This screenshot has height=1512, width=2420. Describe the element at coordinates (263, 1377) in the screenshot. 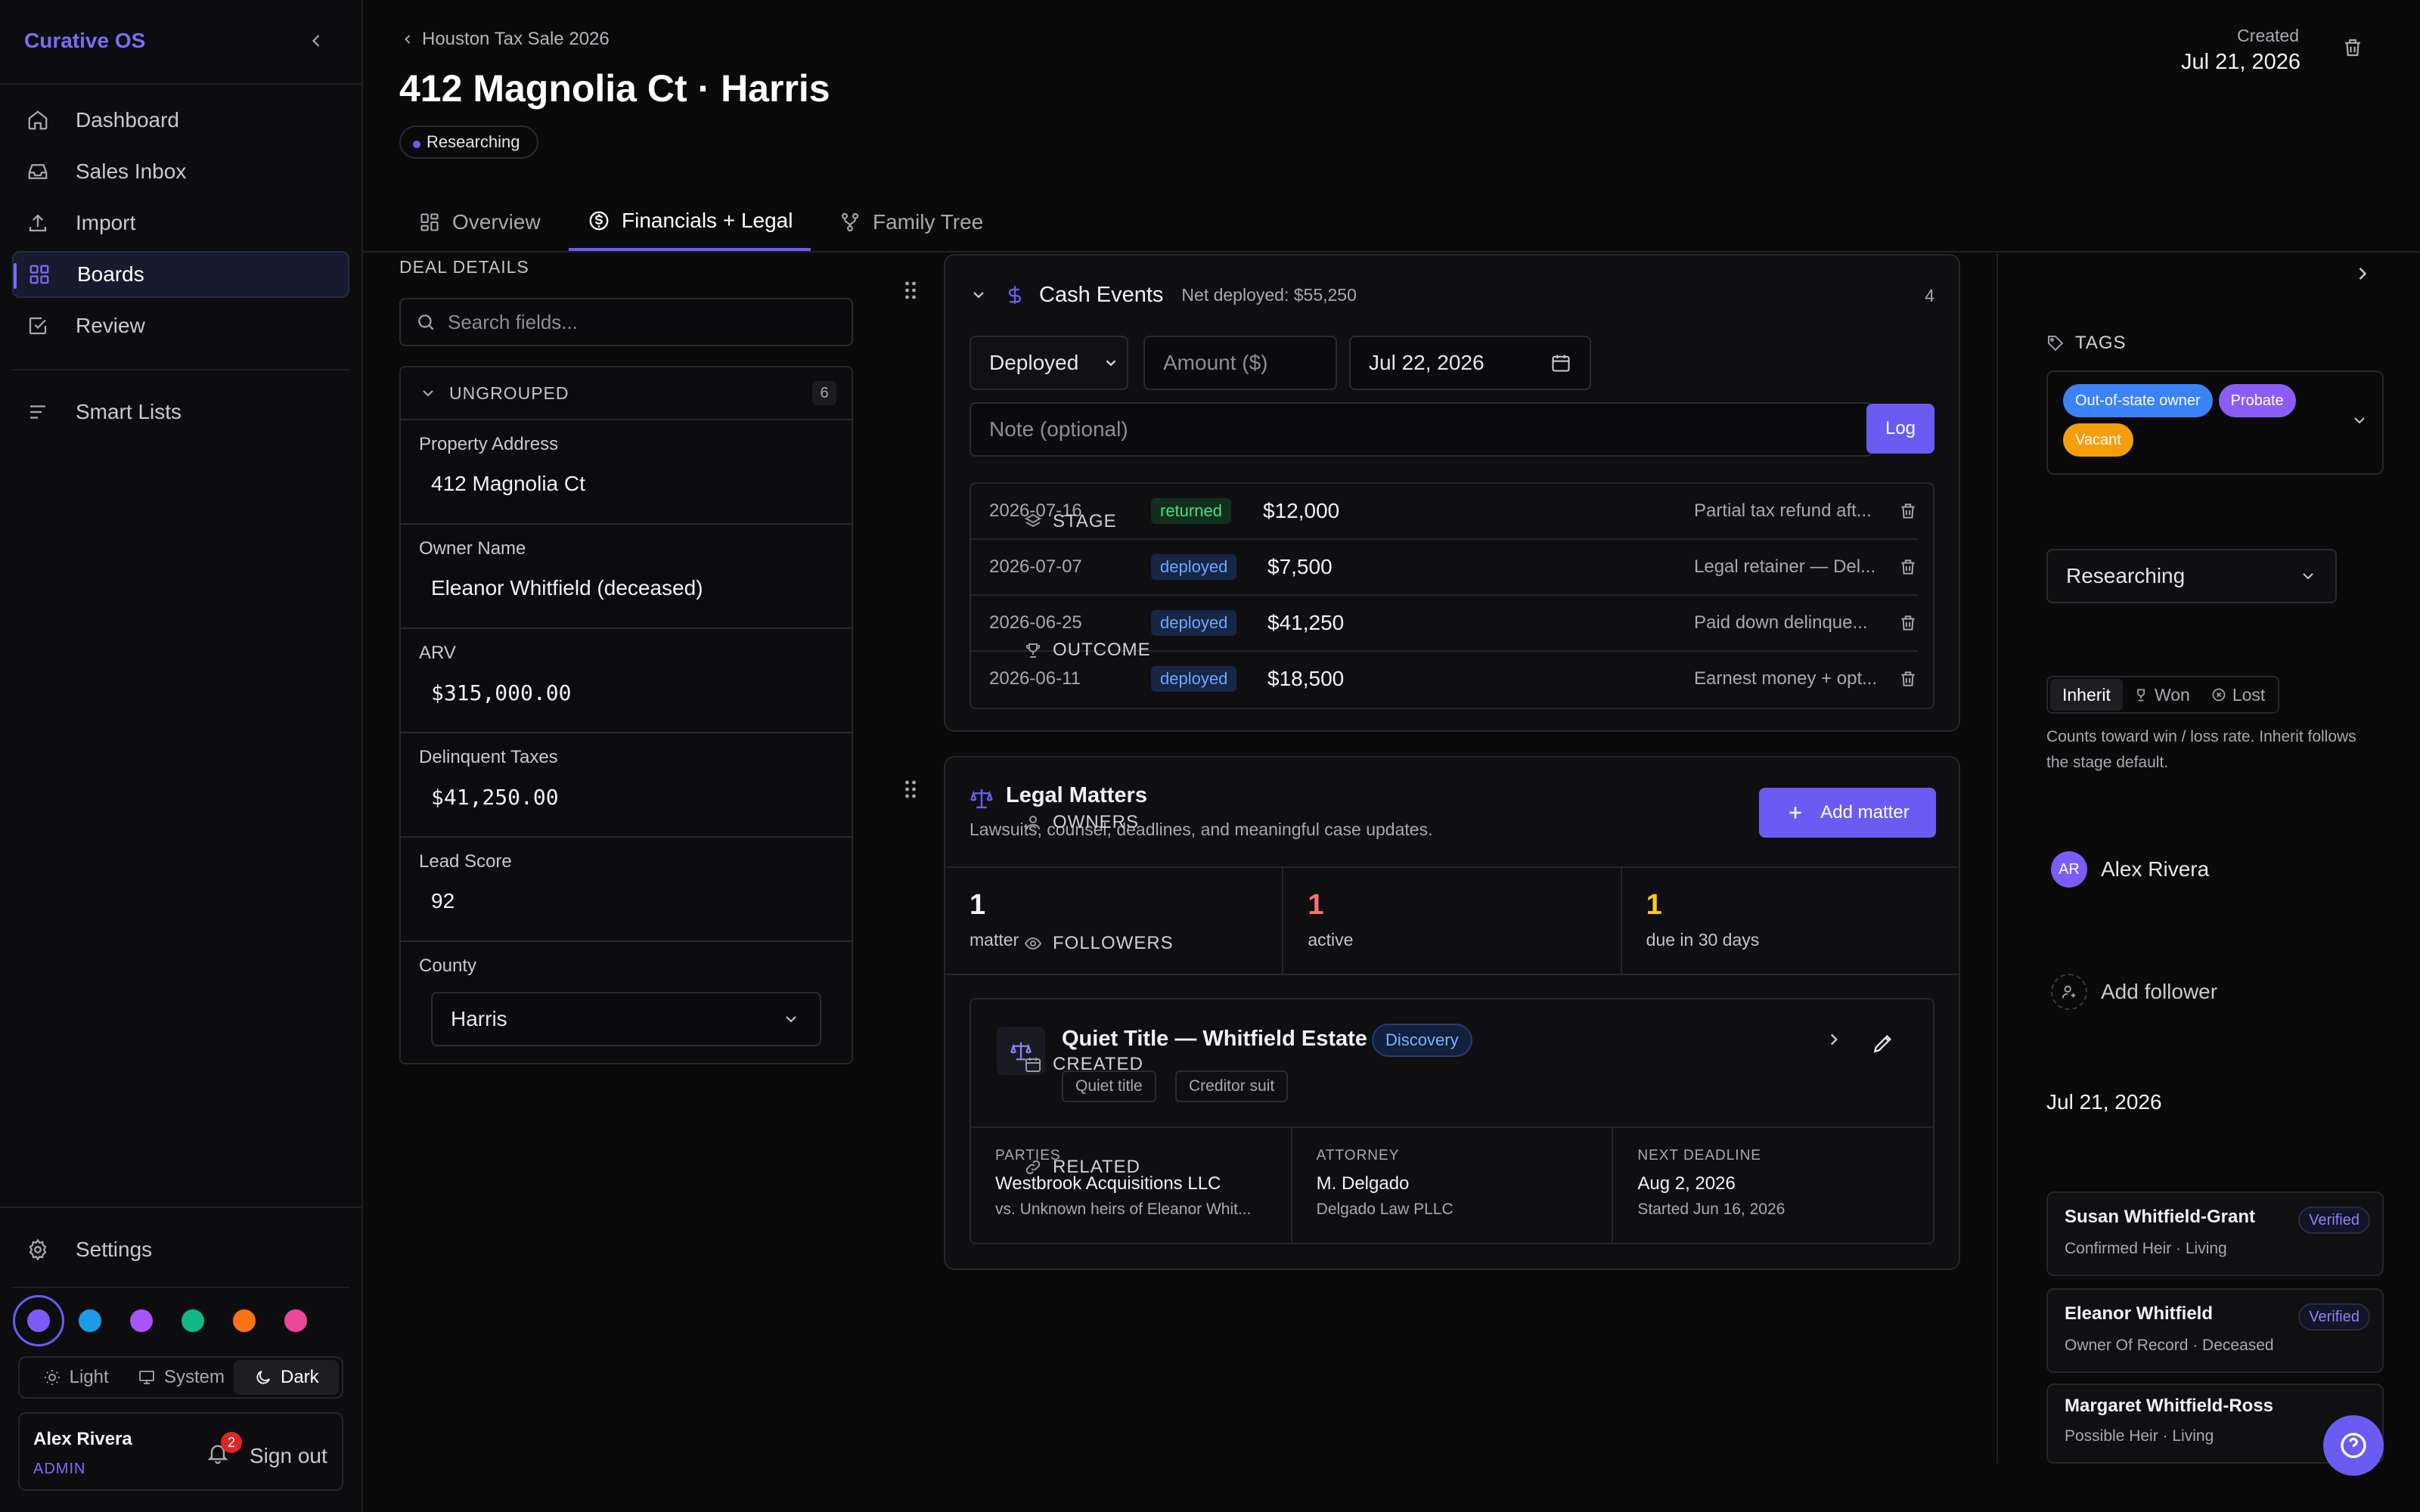

I see `moon-icon` at that location.